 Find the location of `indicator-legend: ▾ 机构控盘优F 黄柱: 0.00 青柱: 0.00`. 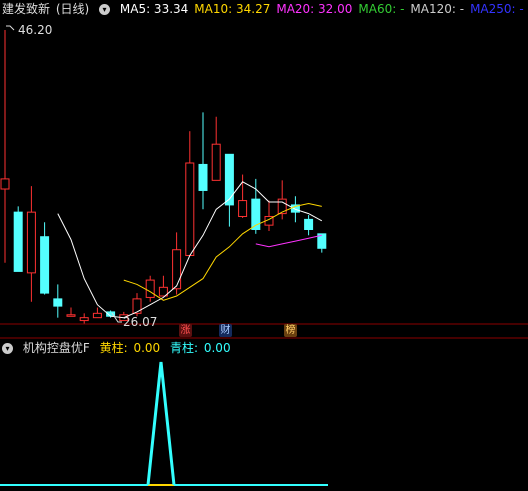

indicator-legend: ▾ 机构控盘优F 黄柱: 0.00 青柱: 0.00 is located at coordinates (119, 348).